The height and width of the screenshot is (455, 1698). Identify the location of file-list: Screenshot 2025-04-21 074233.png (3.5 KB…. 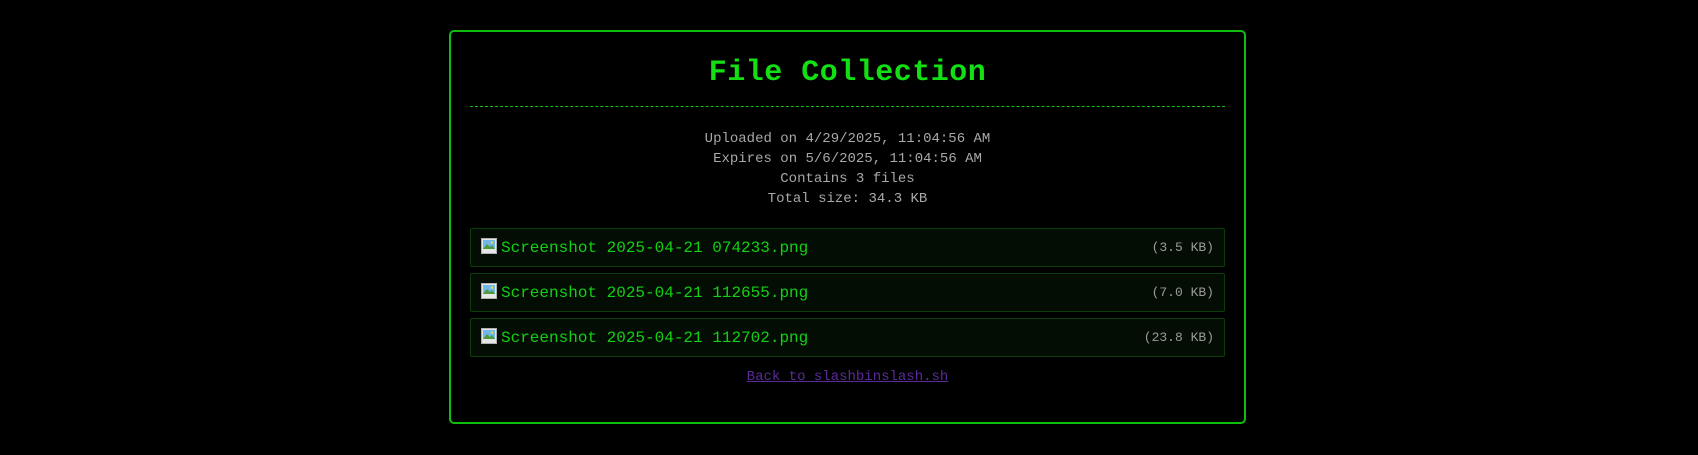
(847, 295).